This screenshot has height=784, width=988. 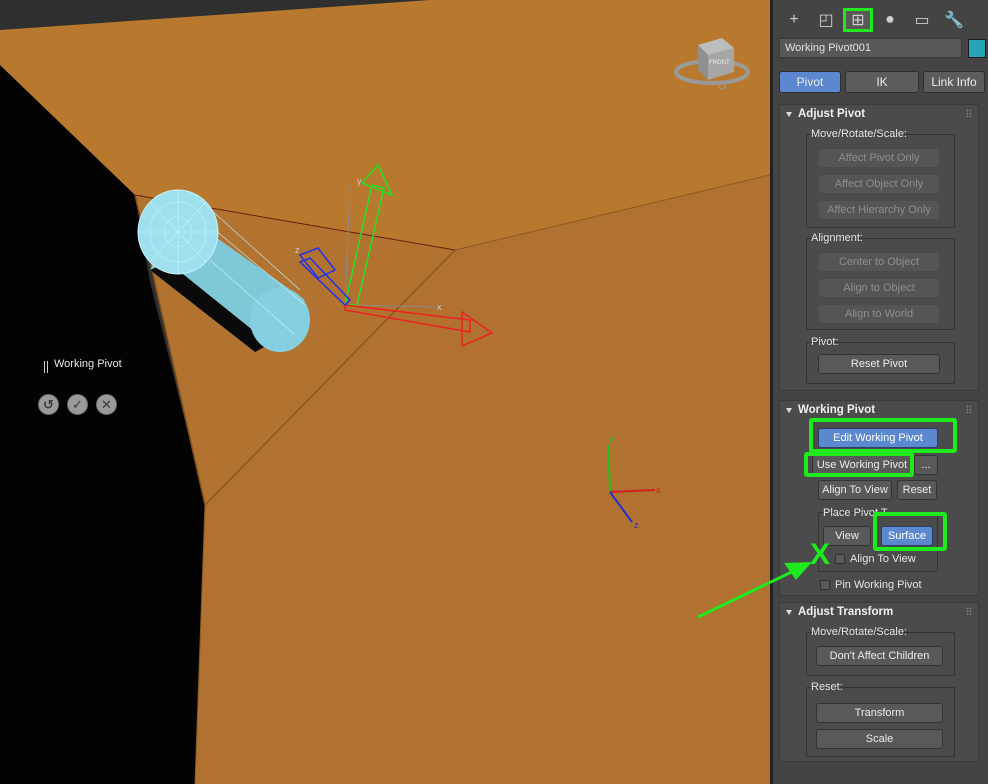 What do you see at coordinates (858, 20) in the screenshot?
I see `hierarchy-icon: ⊞` at bounding box center [858, 20].